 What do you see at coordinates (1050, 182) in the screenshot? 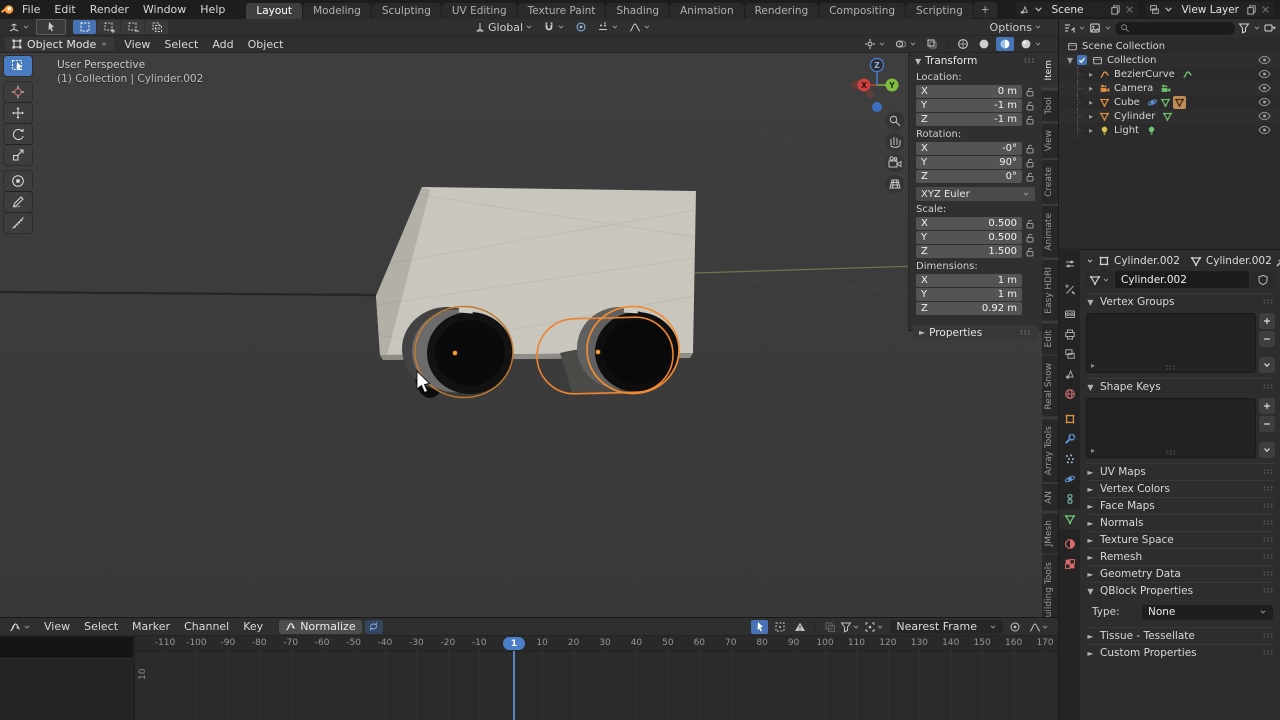
I see `n-panel-tab: Create` at bounding box center [1050, 182].